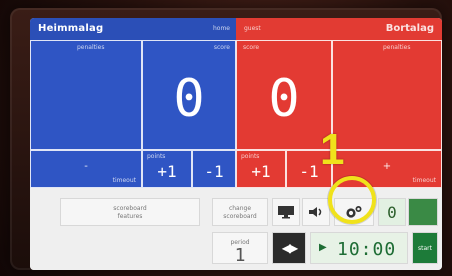  I want to click on home-minus-one-button: -1, so click(214, 169).